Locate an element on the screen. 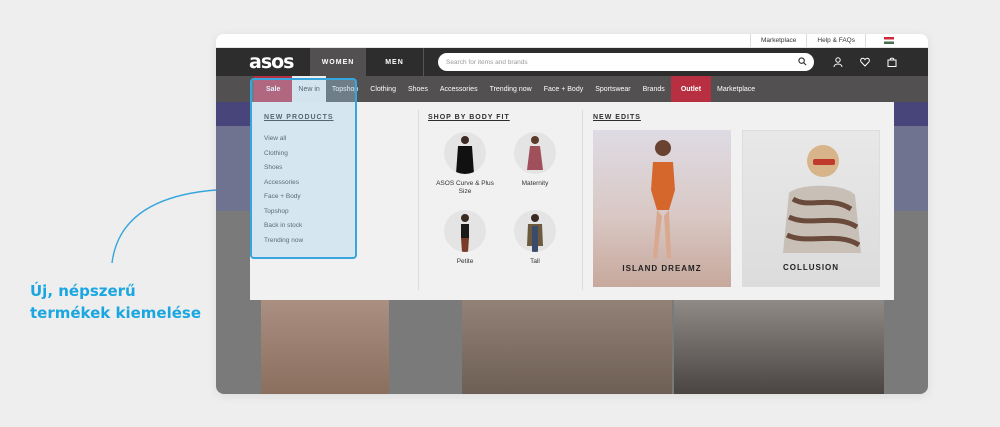 Image resolution: width=1000 pixels, height=427 pixels. nav-sportswear: Sportswear is located at coordinates (612, 89).